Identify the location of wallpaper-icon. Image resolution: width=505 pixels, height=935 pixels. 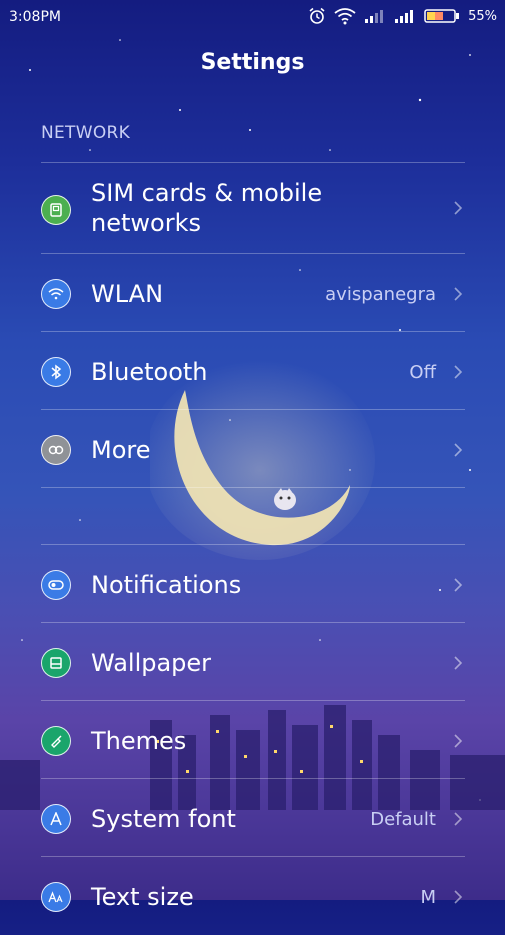
(56, 663).